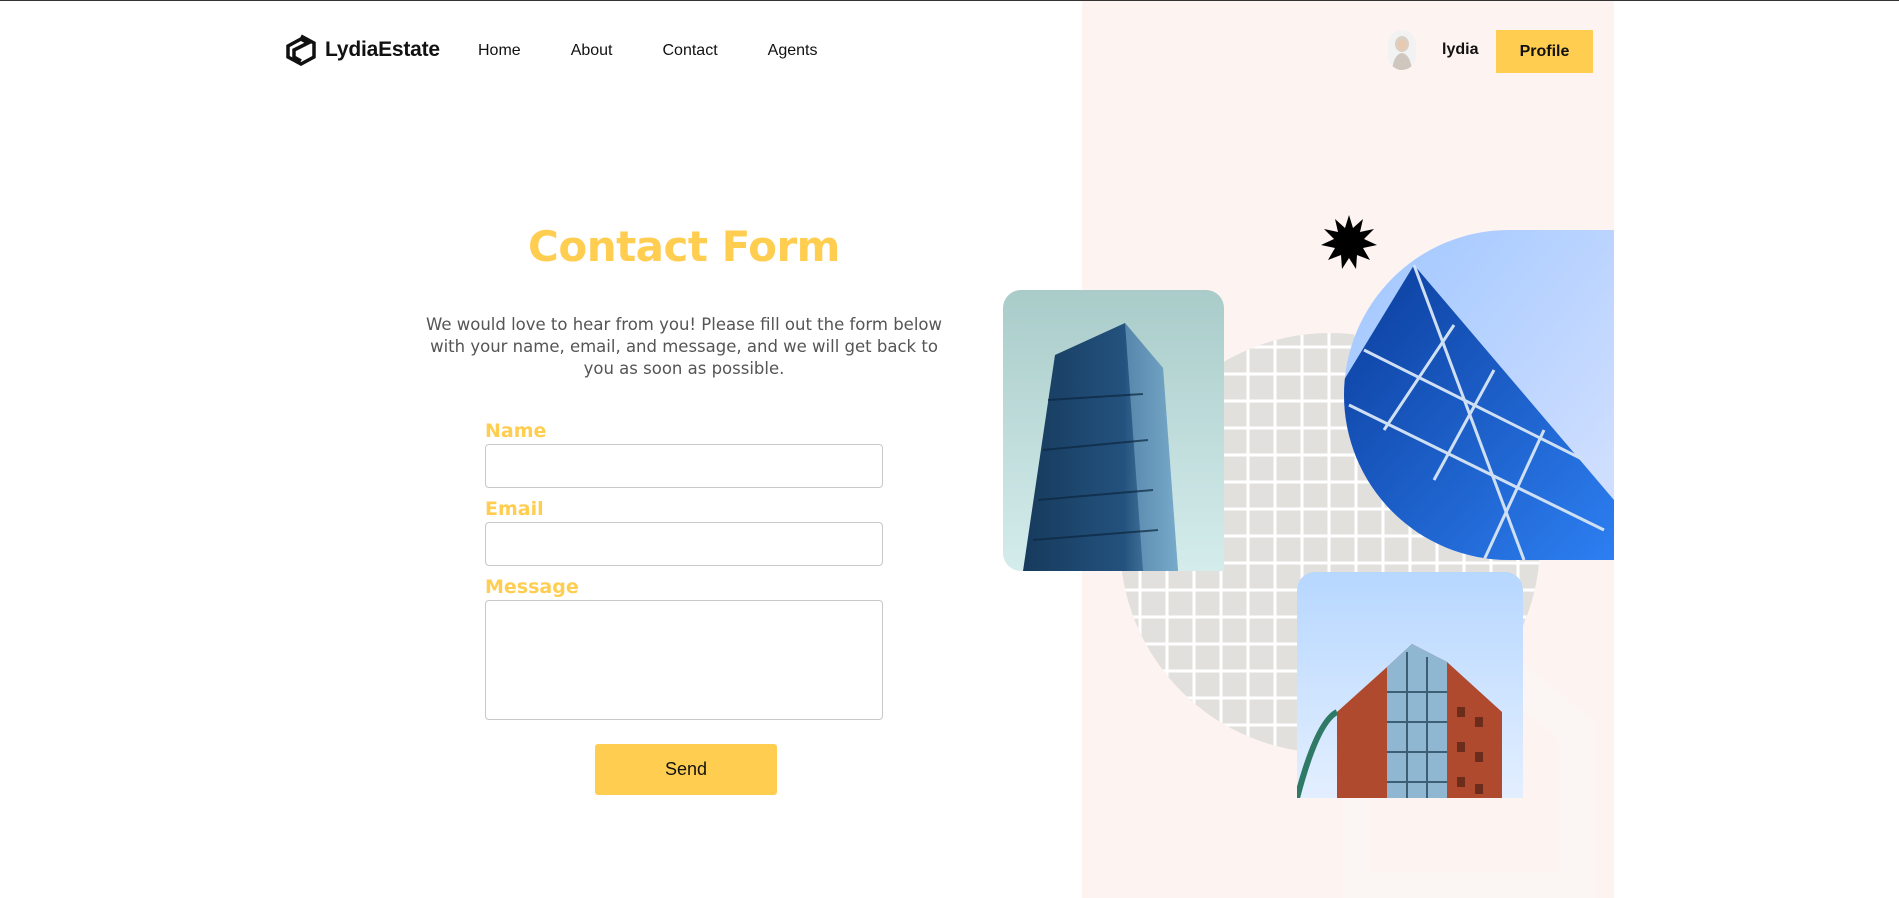 The image size is (1899, 898). I want to click on starburst-icon, so click(1349, 242).